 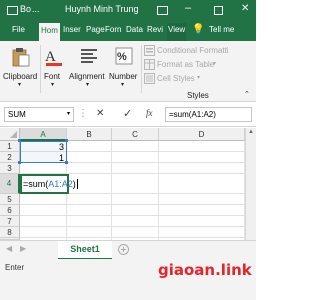 What do you see at coordinates (149, 64) in the screenshot?
I see `format-as-table-icon` at bounding box center [149, 64].